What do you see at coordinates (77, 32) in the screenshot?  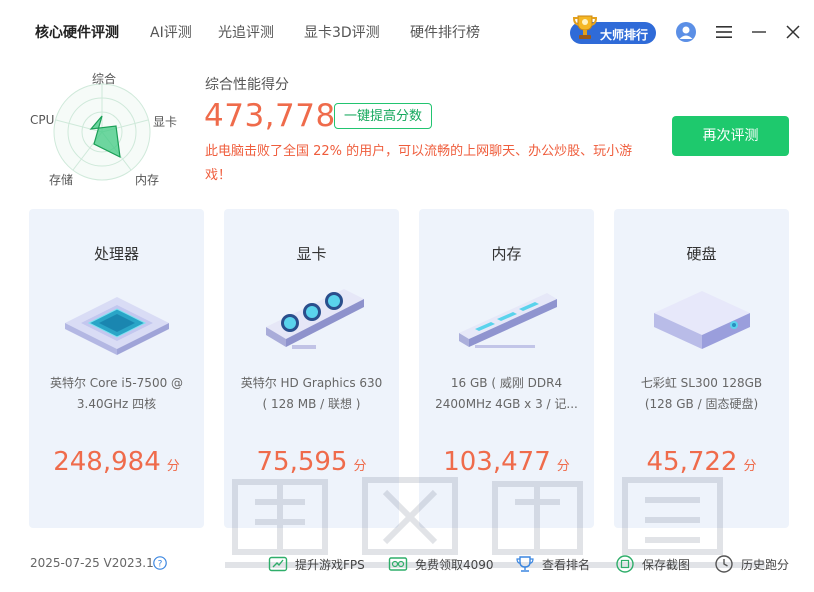 I see `tab-core-hardware: 核心硬件评测` at bounding box center [77, 32].